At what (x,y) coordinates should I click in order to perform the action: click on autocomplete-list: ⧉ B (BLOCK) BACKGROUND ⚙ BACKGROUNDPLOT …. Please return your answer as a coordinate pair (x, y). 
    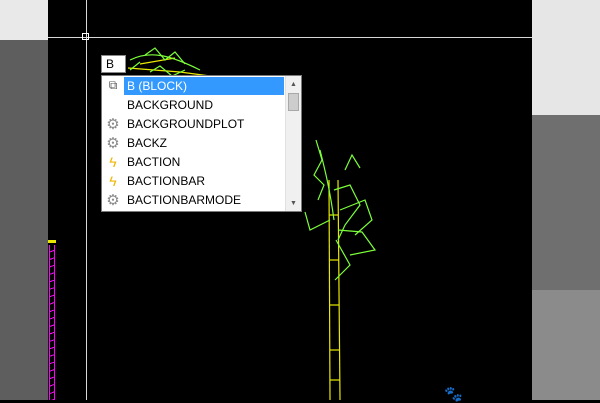
    Looking at the image, I should click on (201, 143).